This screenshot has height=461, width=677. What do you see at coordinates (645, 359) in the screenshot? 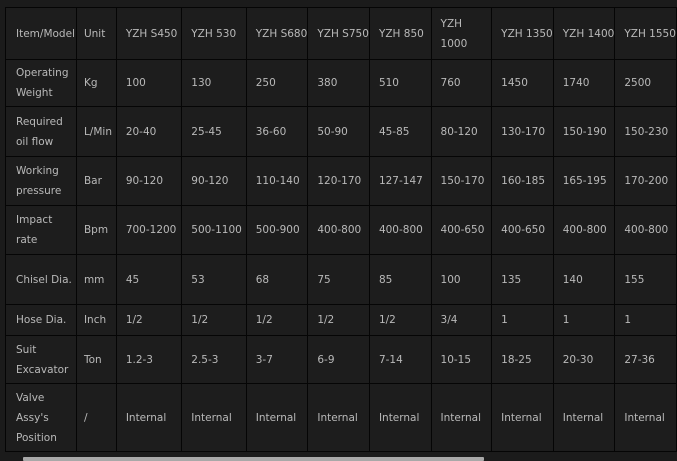
I see `table-cell: 27-36` at bounding box center [645, 359].